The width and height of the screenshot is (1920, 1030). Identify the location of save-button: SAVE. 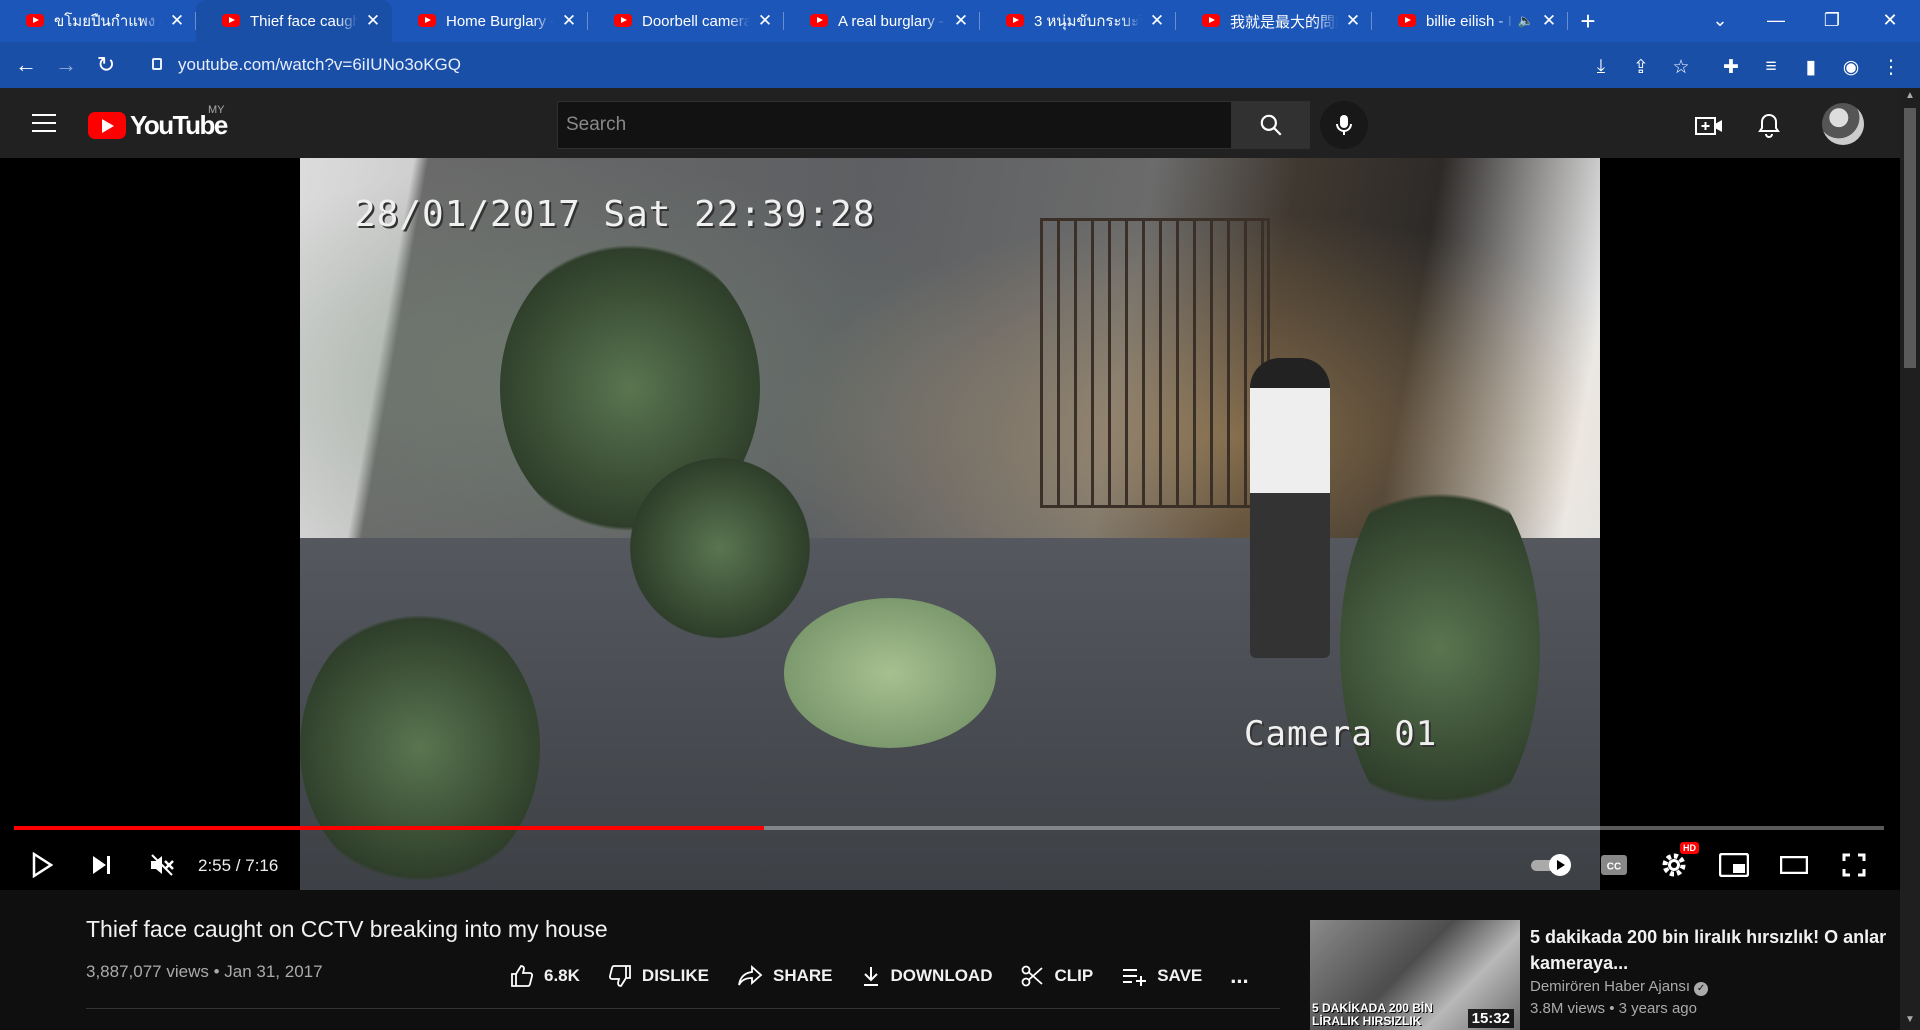
(1161, 976).